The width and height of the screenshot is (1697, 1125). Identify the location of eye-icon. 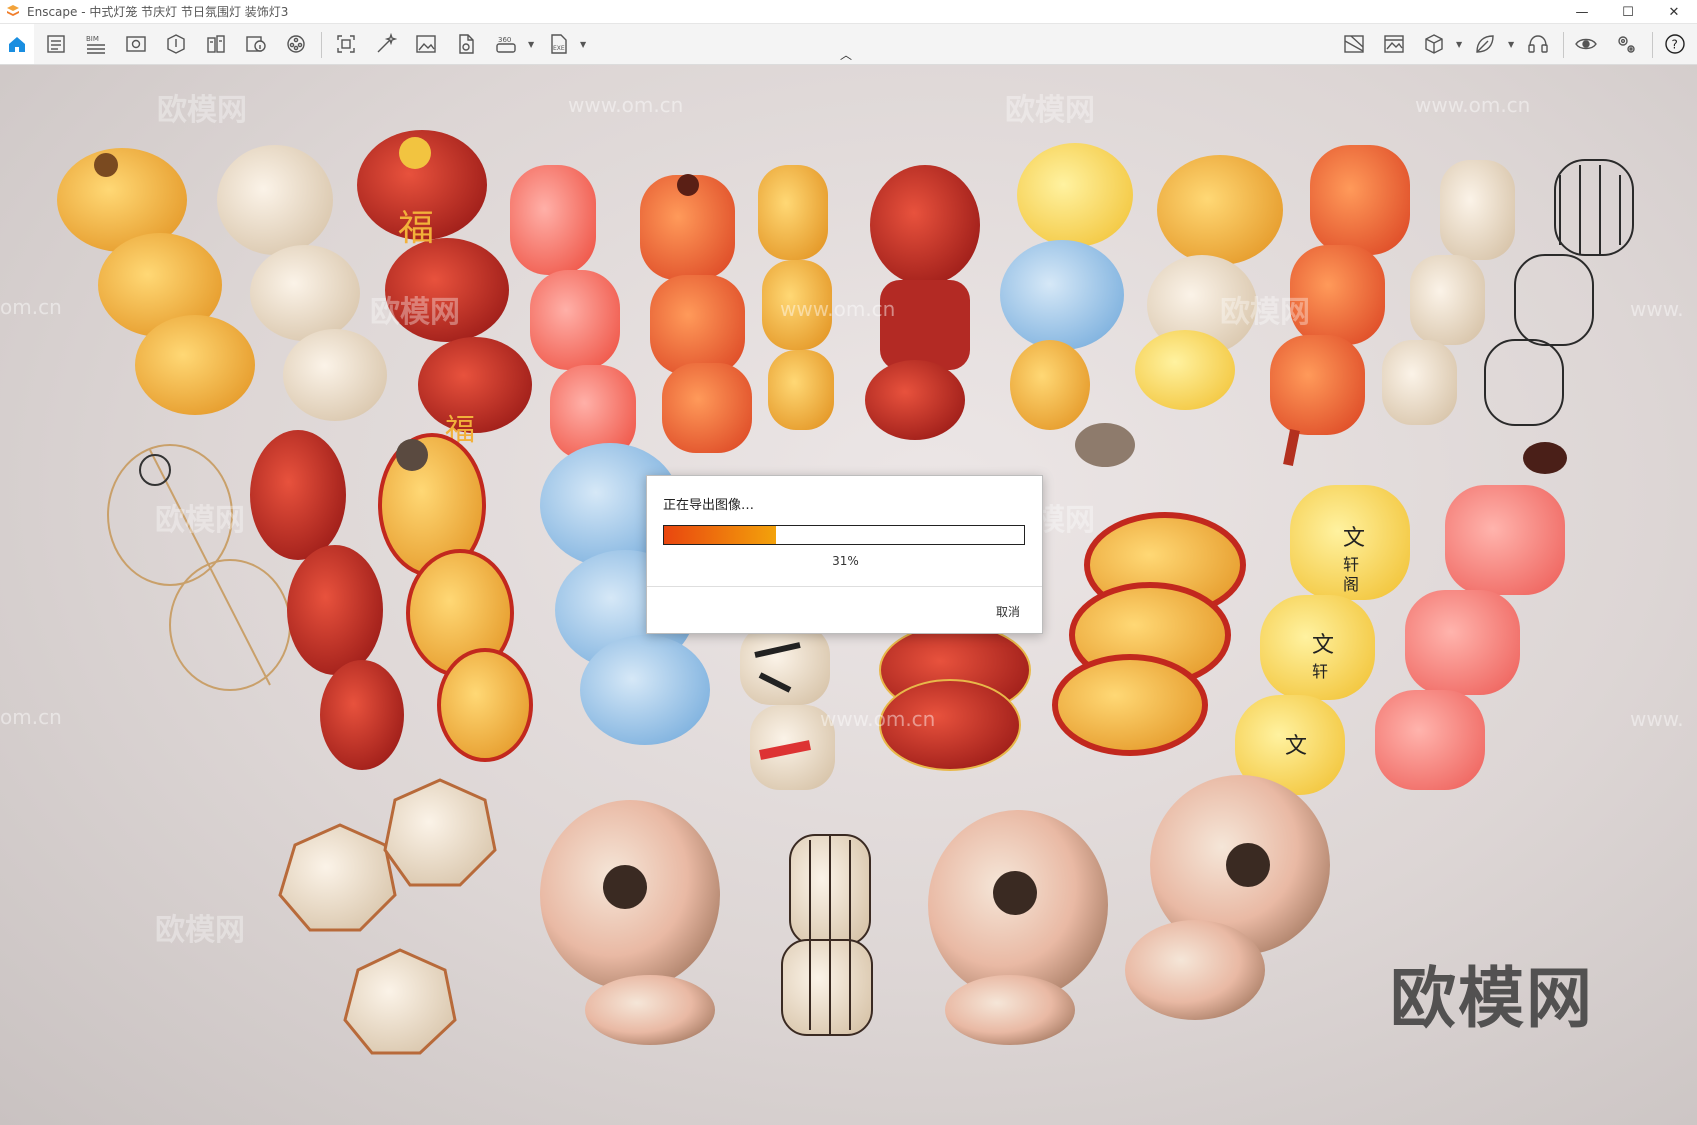
(1586, 44).